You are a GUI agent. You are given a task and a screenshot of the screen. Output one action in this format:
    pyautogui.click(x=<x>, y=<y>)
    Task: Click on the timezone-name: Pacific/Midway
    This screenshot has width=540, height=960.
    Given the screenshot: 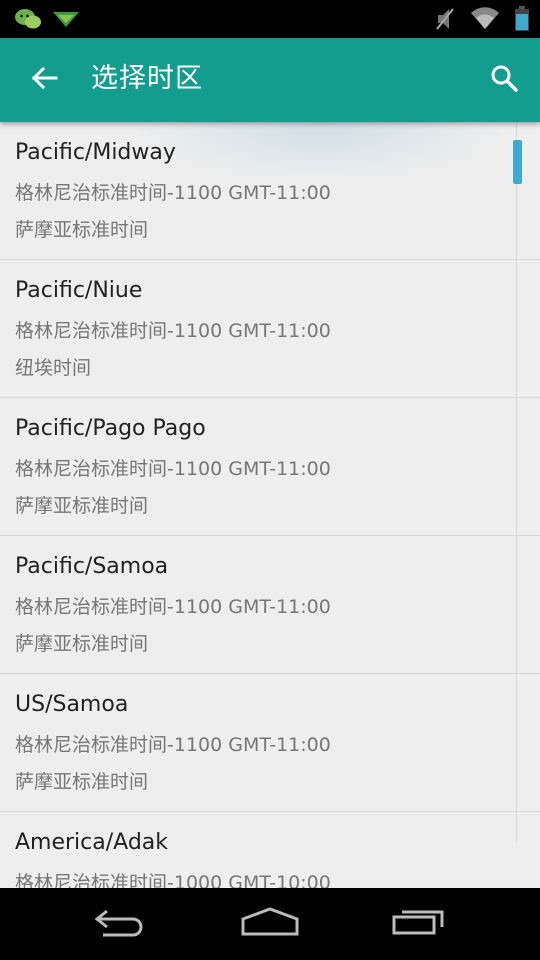 What is the action you would take?
    pyautogui.click(x=95, y=152)
    